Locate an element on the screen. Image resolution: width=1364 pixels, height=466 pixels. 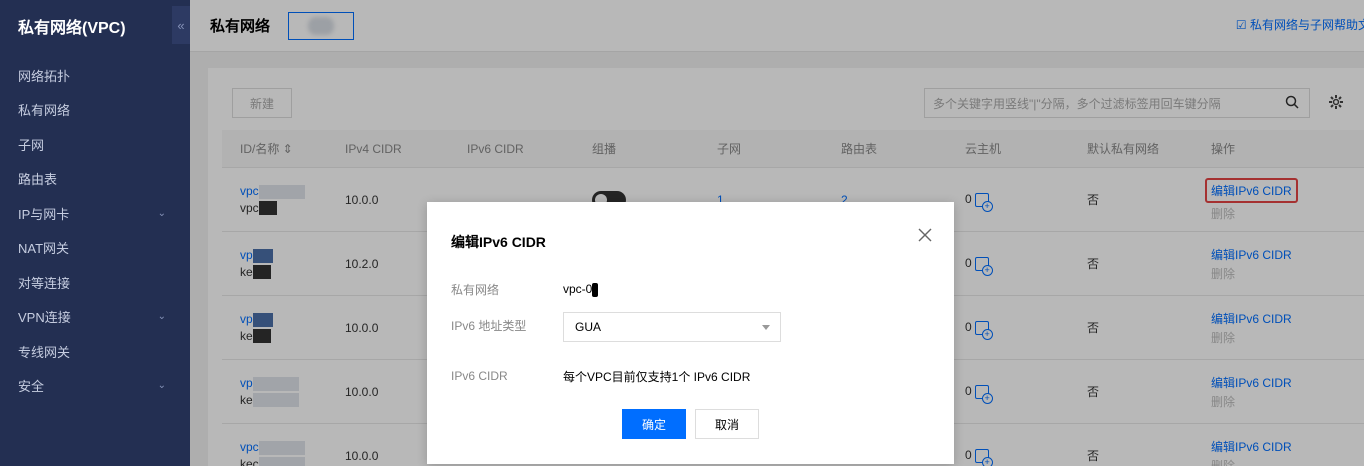
sidebar-header: 私有网络(VPC) « is located at coordinates (95, 26).